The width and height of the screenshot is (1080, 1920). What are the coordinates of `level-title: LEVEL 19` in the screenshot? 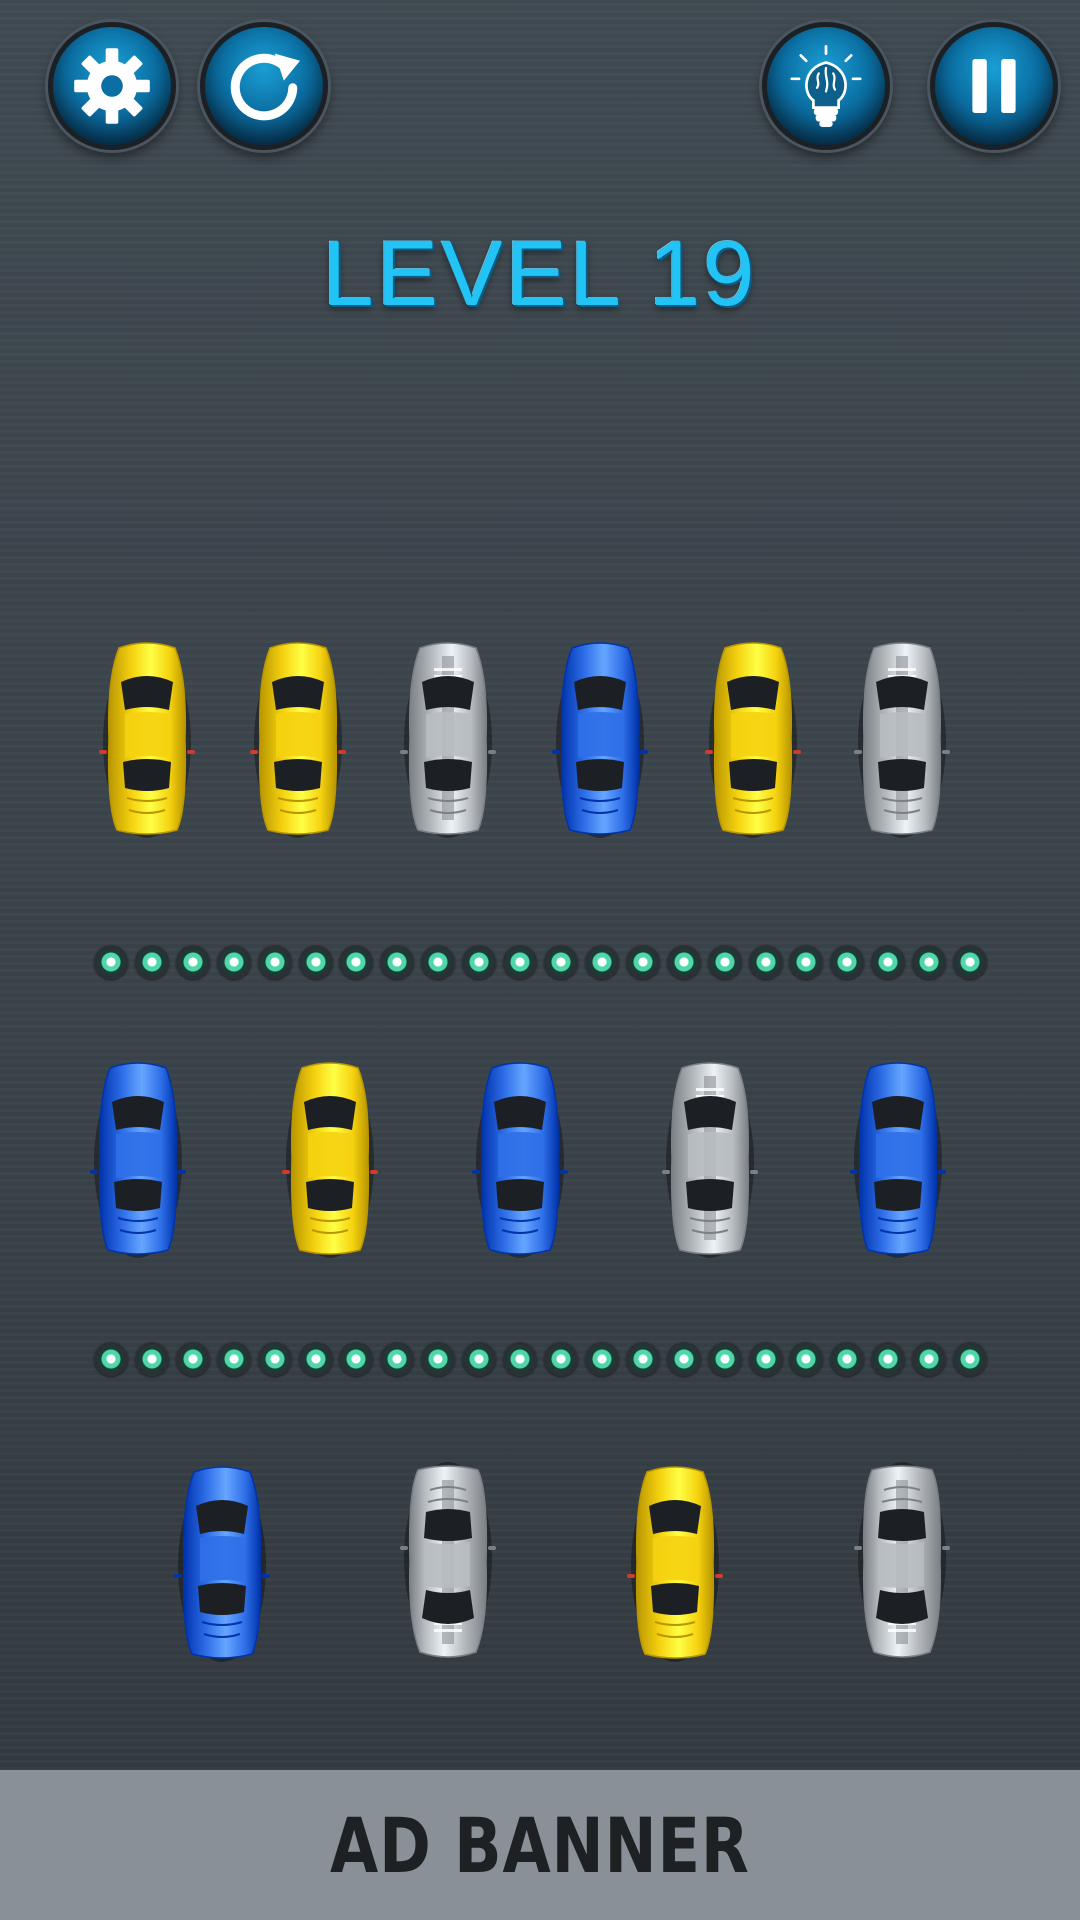 It's located at (540, 274).